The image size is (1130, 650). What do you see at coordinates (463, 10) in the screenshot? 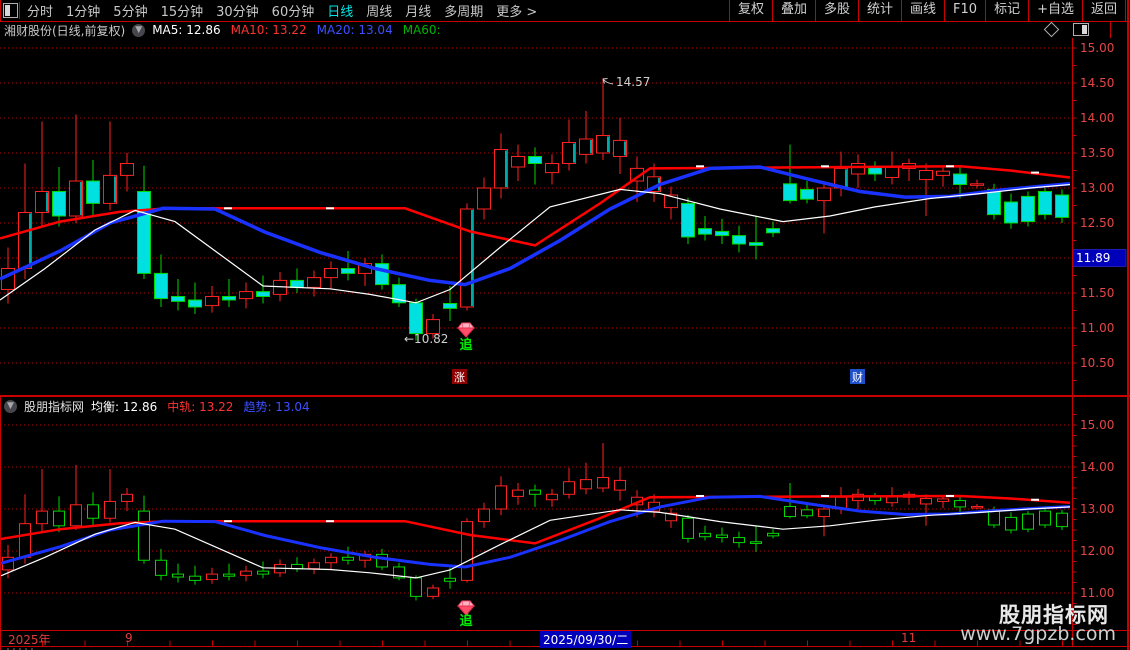
I see `menu-item-多周期: 多周期` at bounding box center [463, 10].